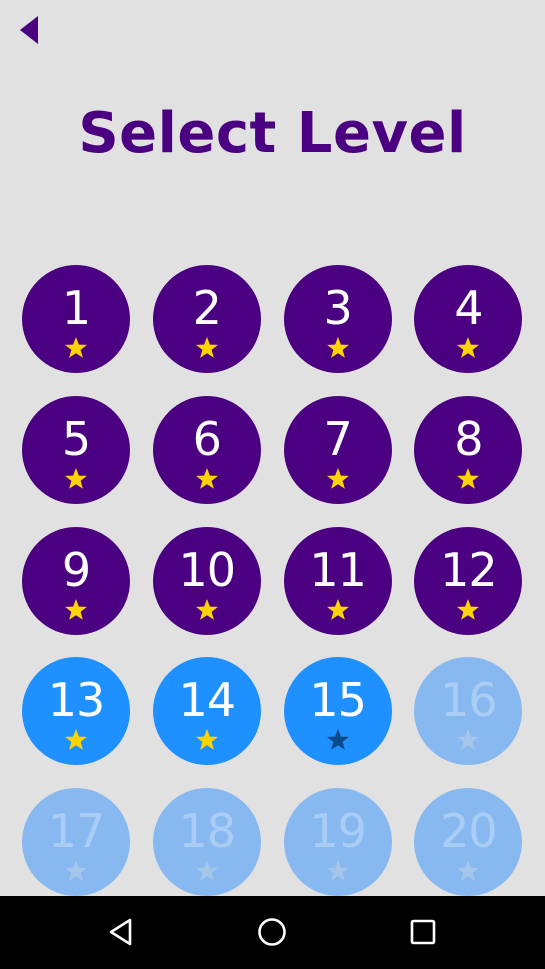  I want to click on level-number: 13, so click(76, 700).